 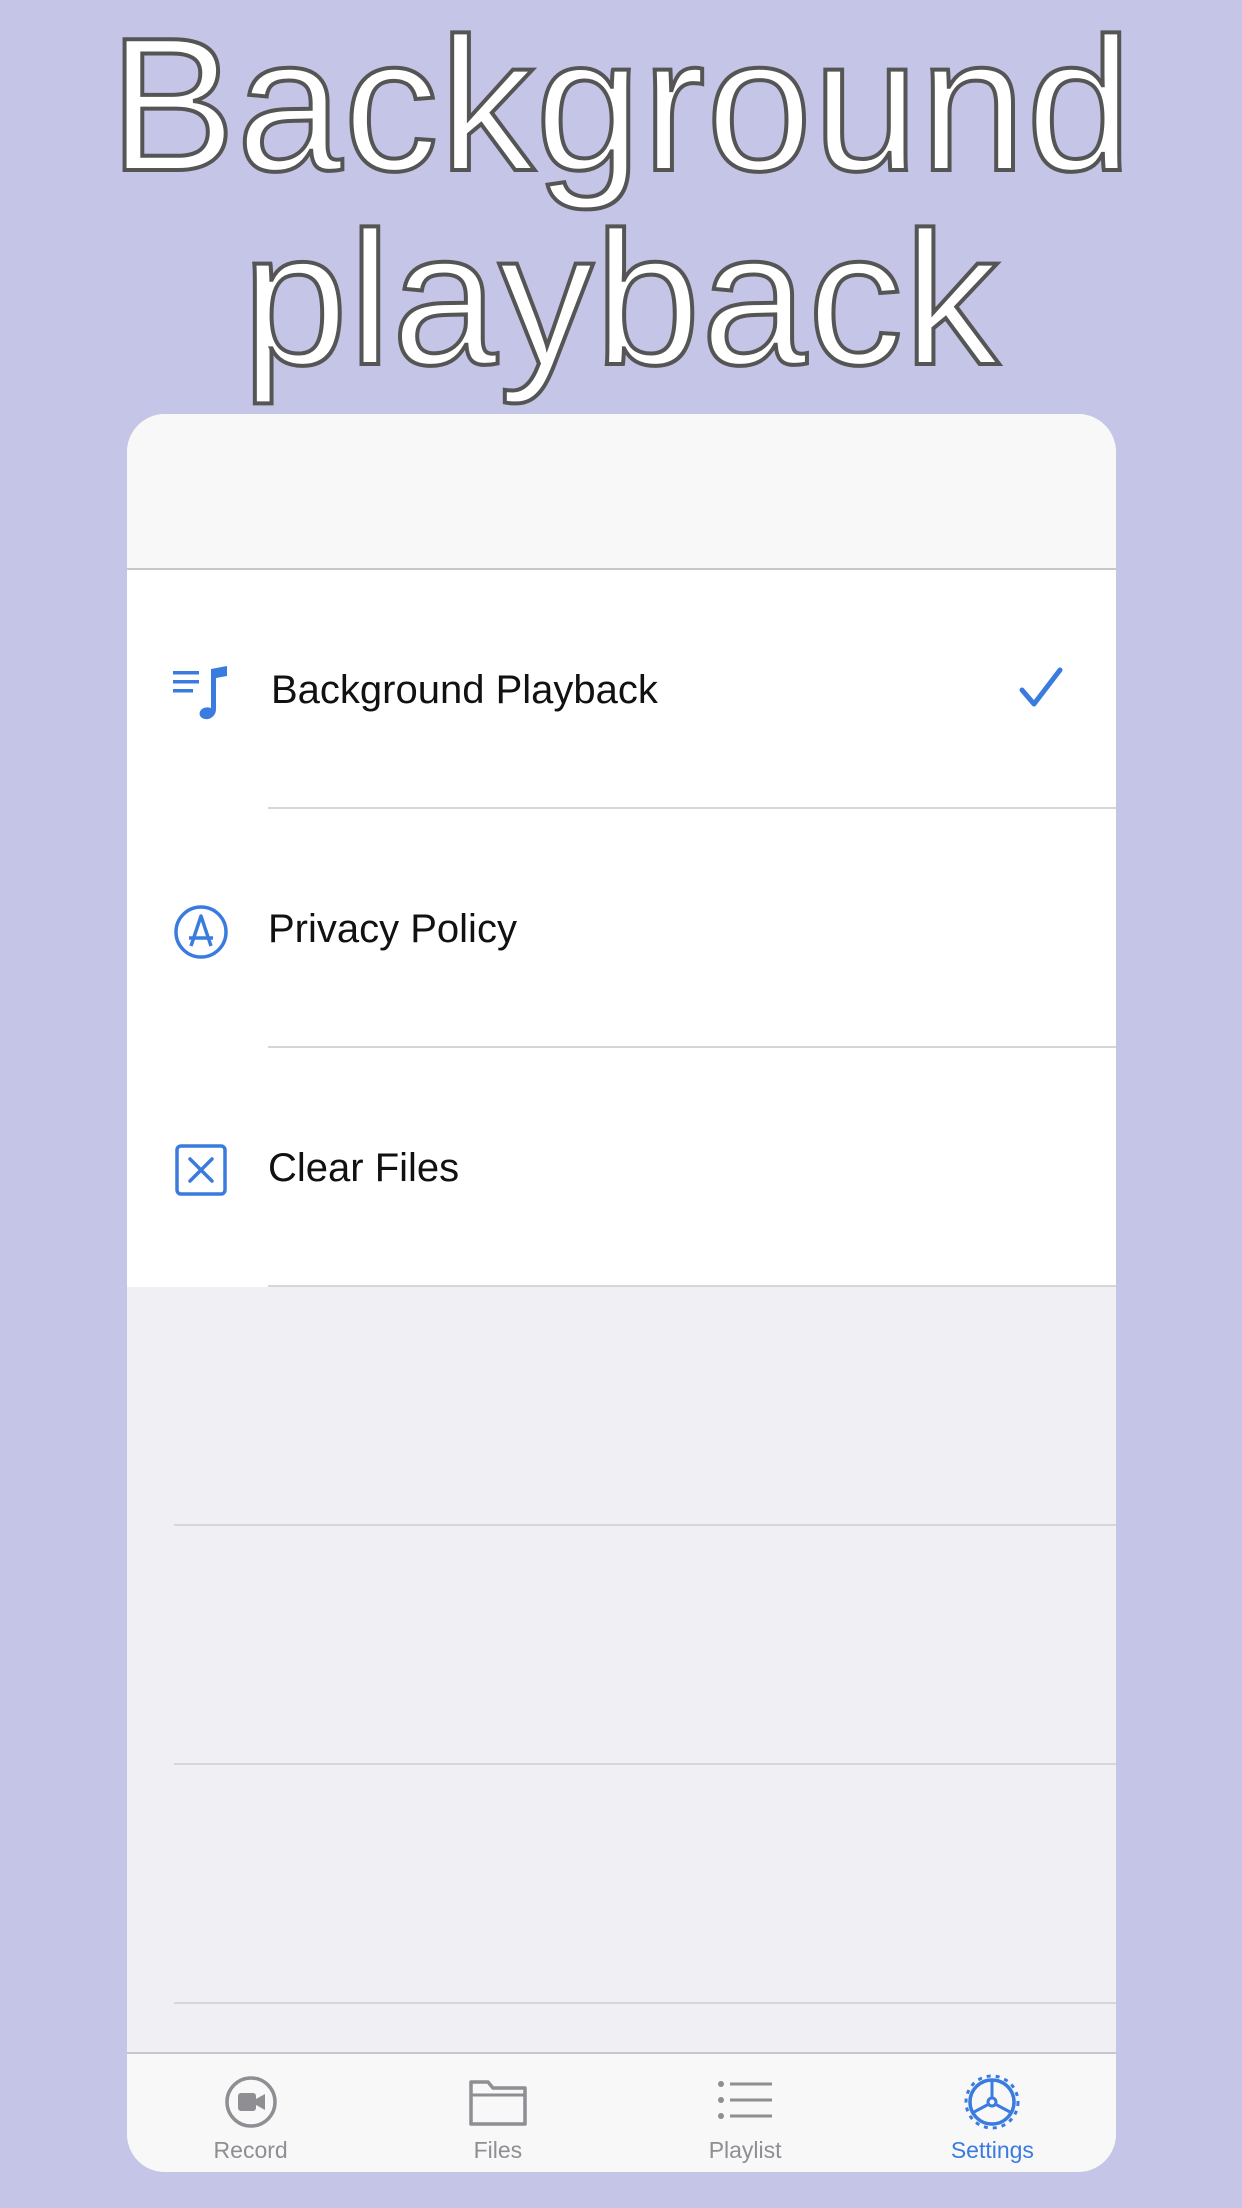 I want to click on clear-box-icon, so click(x=201, y=1170).